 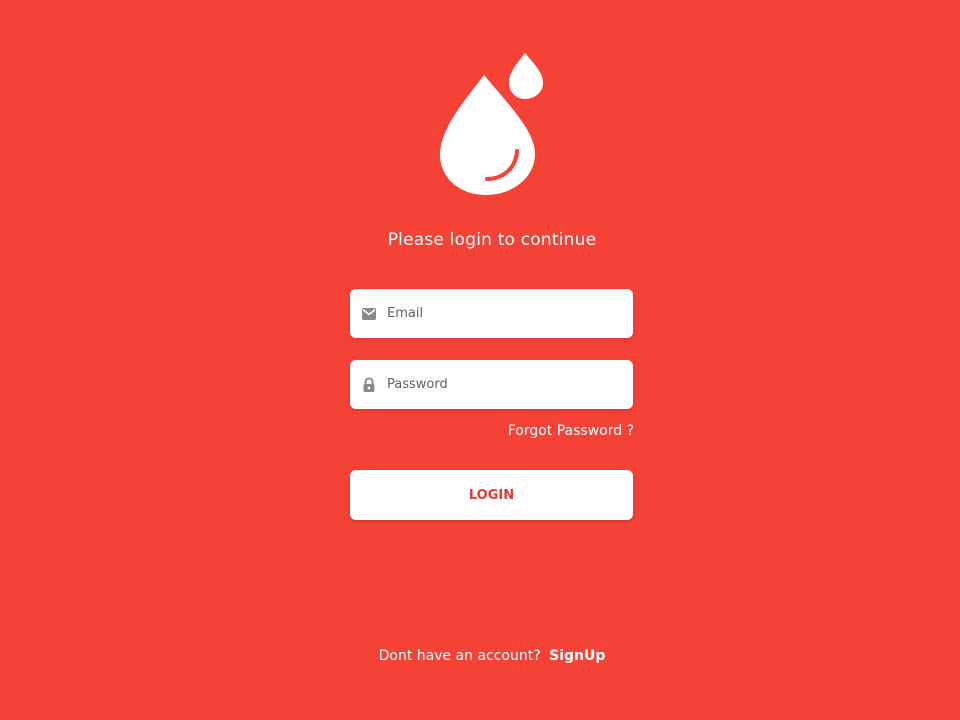 I want to click on signup-row: Dont have an account? SignUp, so click(x=480, y=656).